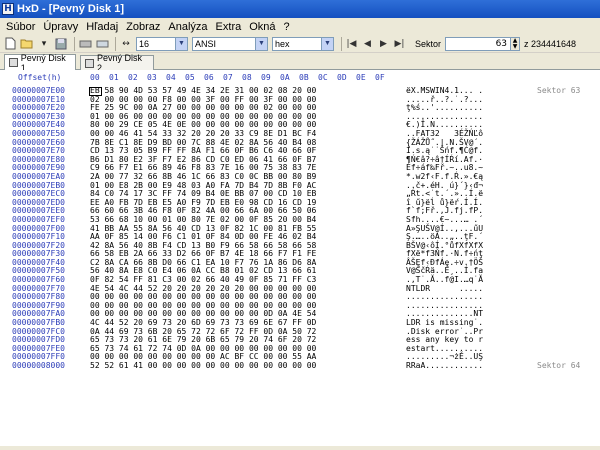 The image size is (600, 450). What do you see at coordinates (380, 77) in the screenshot?
I see `column-header: 0F` at bounding box center [380, 77].